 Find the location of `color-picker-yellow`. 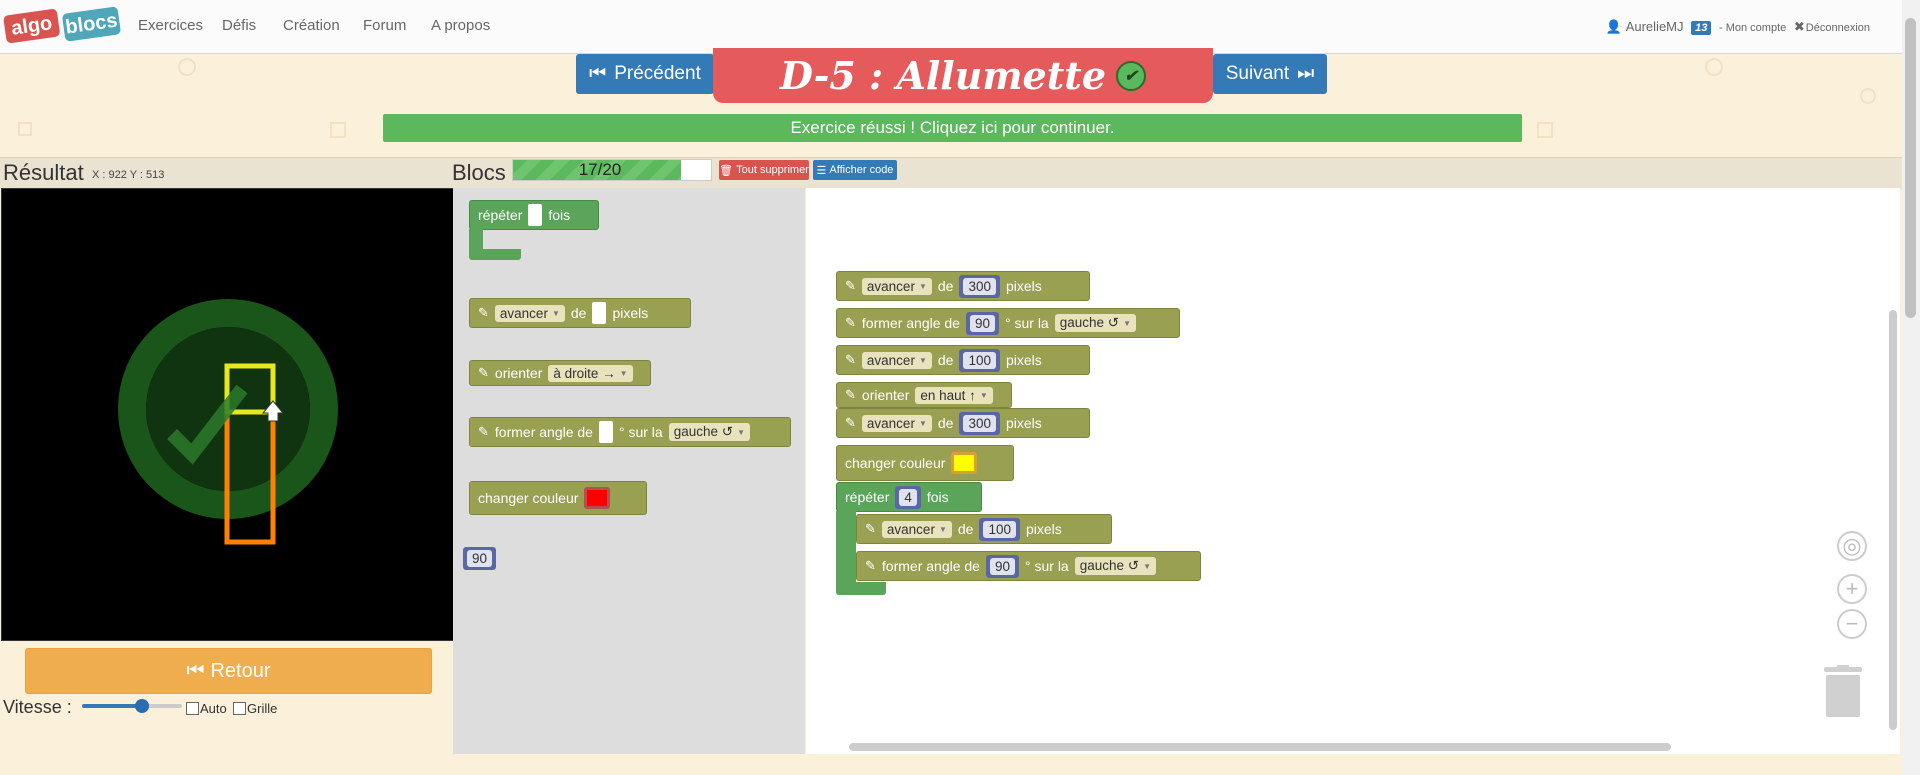

color-picker-yellow is located at coordinates (964, 463).